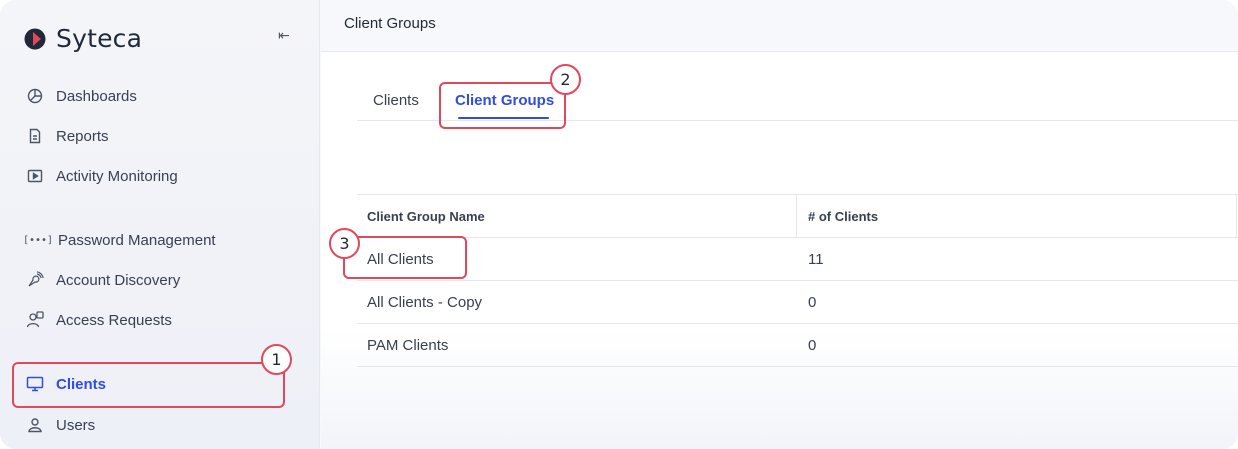 The width and height of the screenshot is (1238, 449). I want to click on sidebar-item-label: Users, so click(76, 425).